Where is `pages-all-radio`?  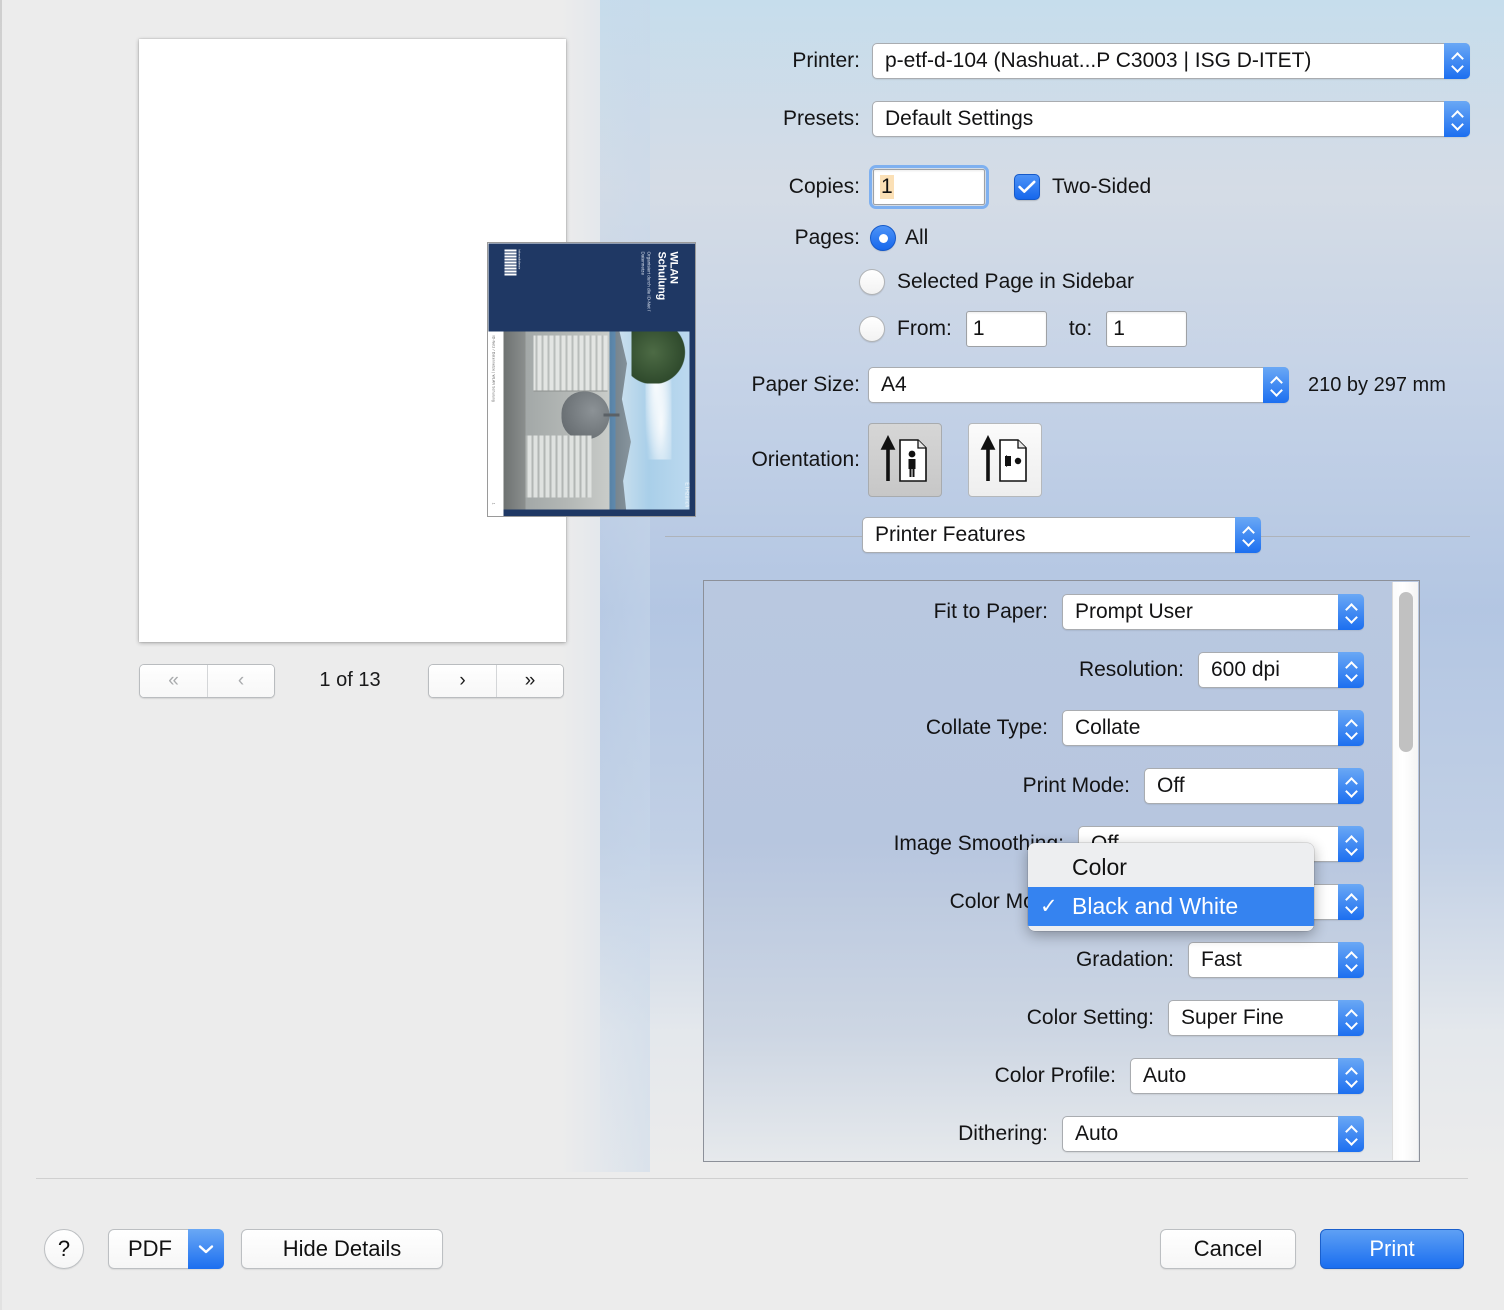 pages-all-radio is located at coordinates (883, 238).